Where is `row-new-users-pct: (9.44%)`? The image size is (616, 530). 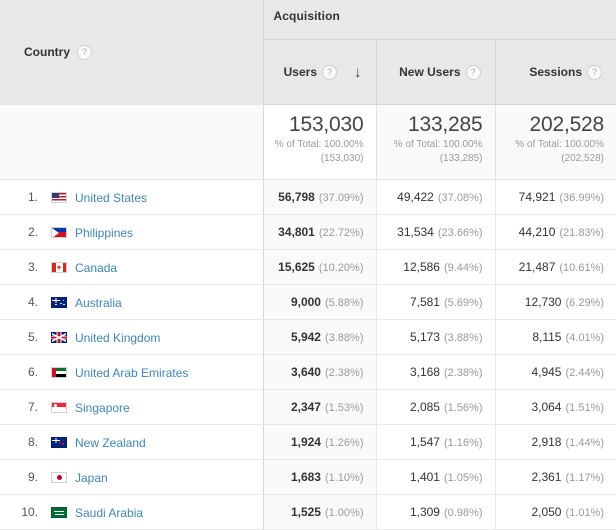
row-new-users-pct: (9.44%) is located at coordinates (463, 268).